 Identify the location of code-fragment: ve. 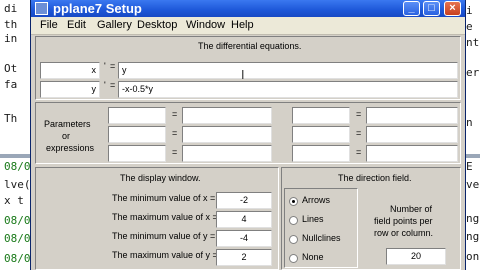
(473, 184).